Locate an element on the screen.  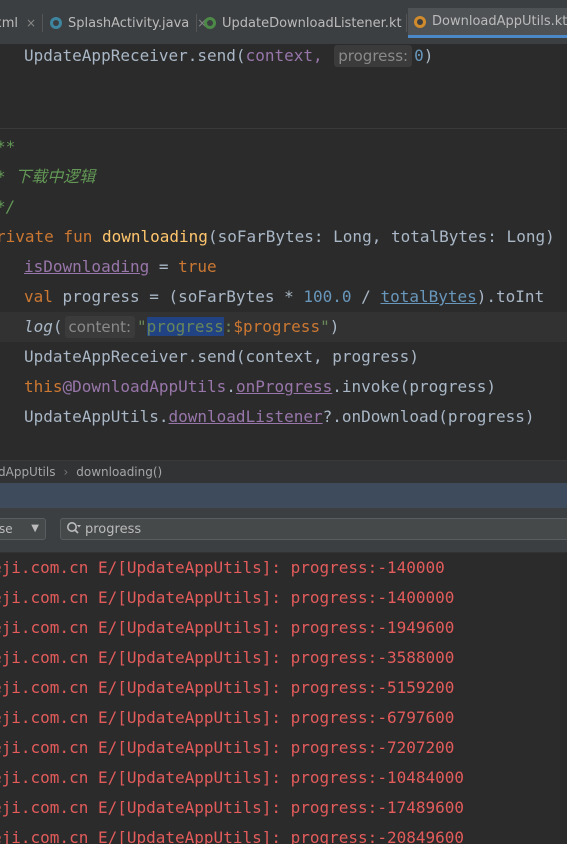
tab-splash-activity: SplashActivity.java × is located at coordinates (128, 23).